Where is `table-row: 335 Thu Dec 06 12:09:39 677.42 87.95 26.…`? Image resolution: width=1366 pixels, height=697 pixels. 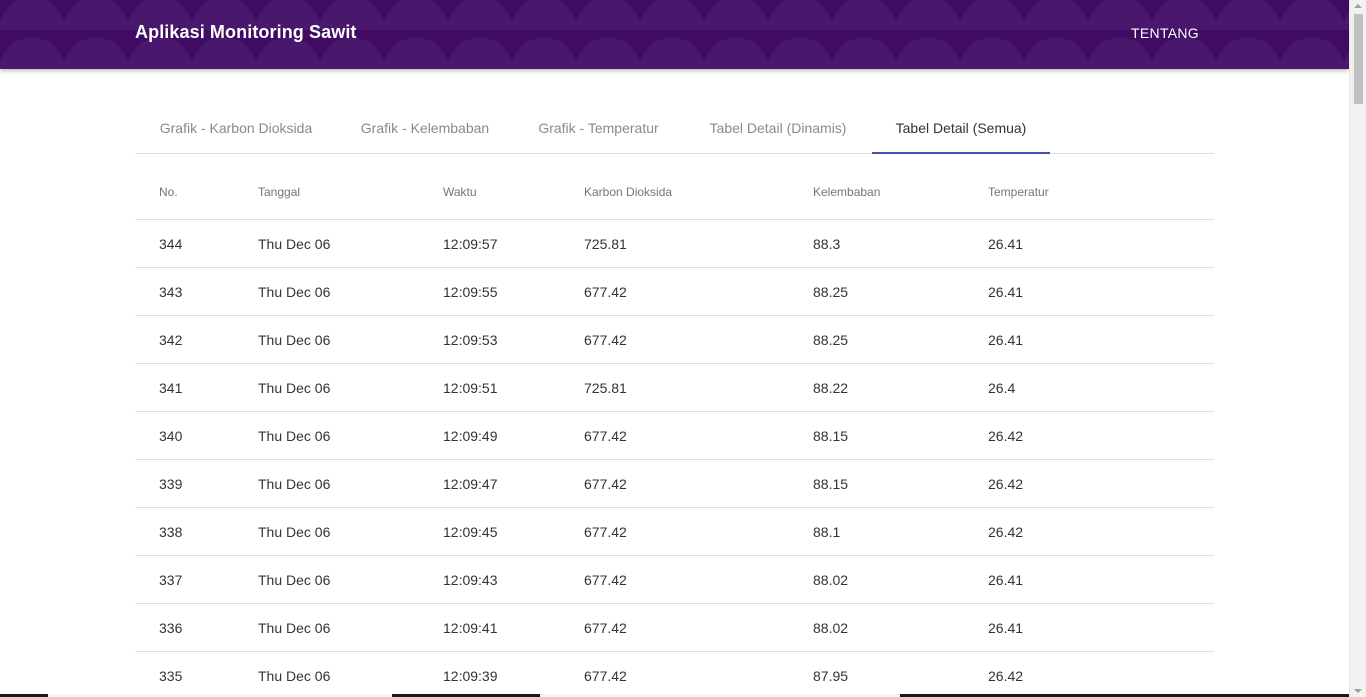
table-row: 335 Thu Dec 06 12:09:39 677.42 87.95 26.… is located at coordinates (674, 674).